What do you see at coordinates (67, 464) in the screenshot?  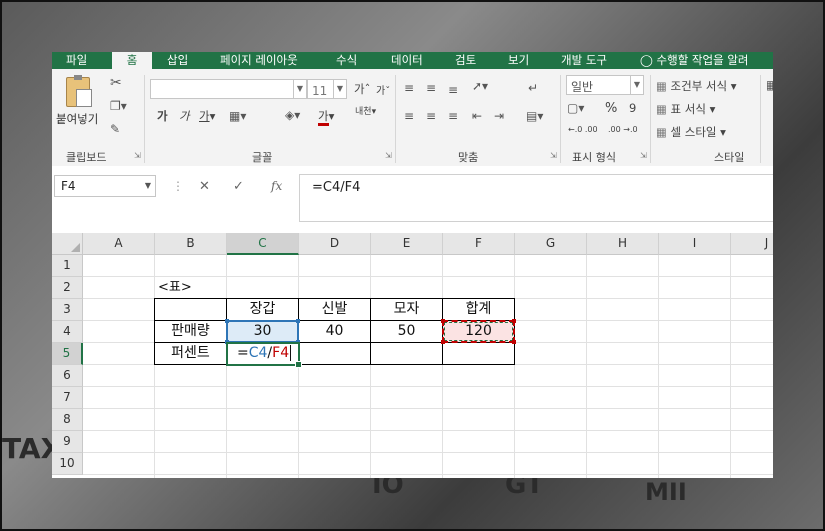 I see `row-header-10: 10` at bounding box center [67, 464].